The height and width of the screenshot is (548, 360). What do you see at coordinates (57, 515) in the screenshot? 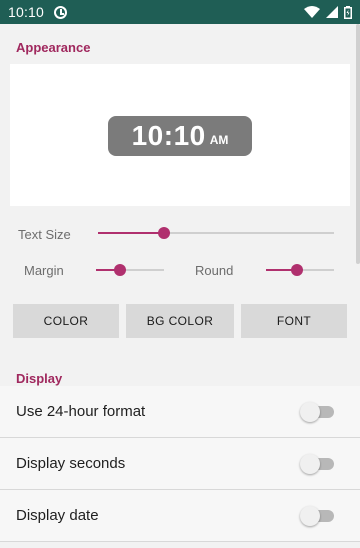
I see `setting-label-date: Display date` at bounding box center [57, 515].